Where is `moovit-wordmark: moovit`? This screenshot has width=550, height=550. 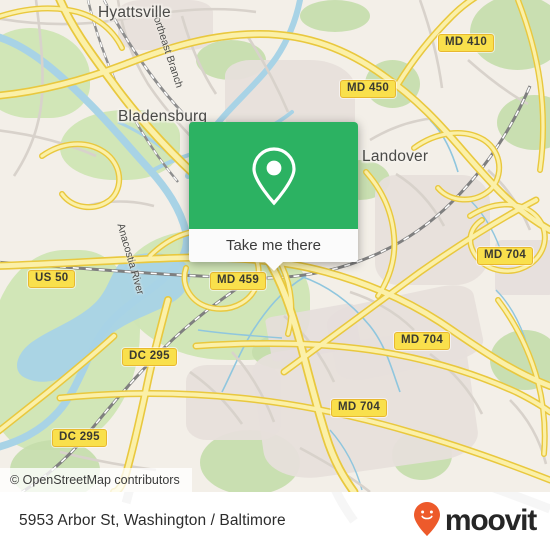
moovit-wordmark: moovit is located at coordinates (490, 520).